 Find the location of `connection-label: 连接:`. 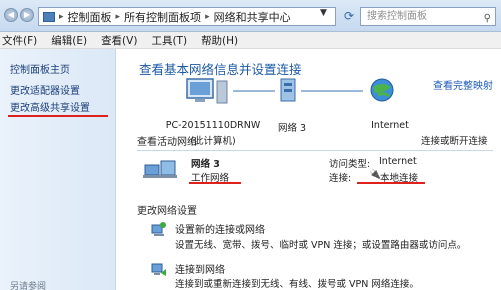

connection-label: 连接: is located at coordinates (340, 178).